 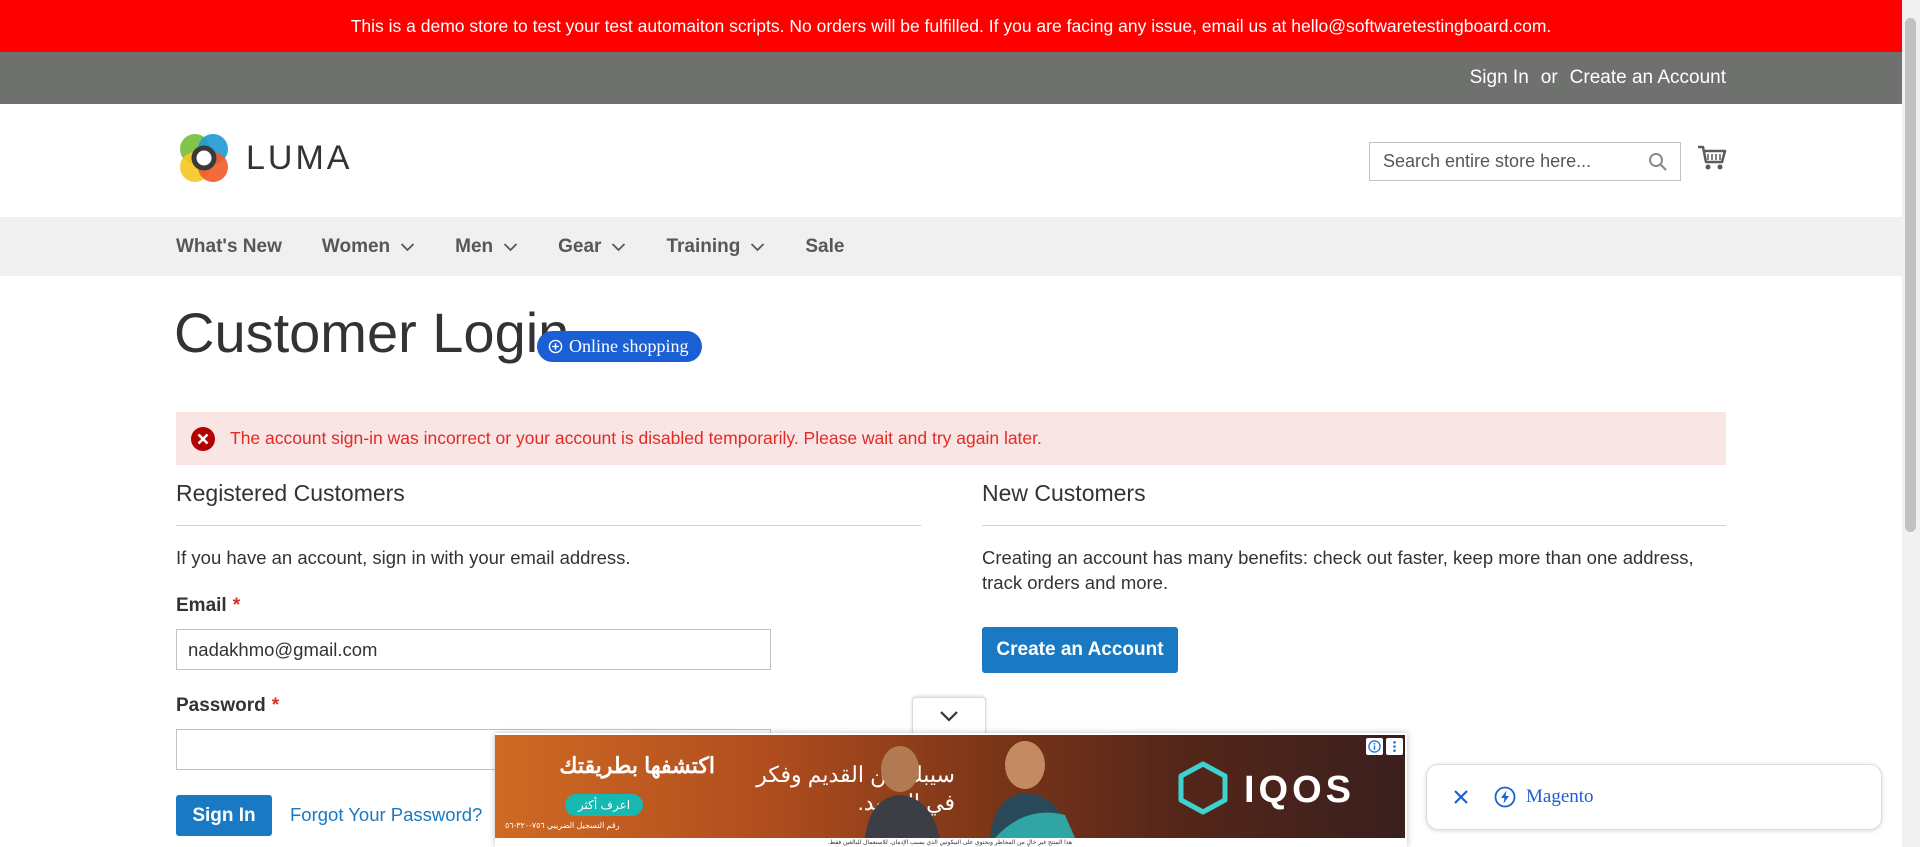 I want to click on nav-item-women: Women, so click(x=368, y=247).